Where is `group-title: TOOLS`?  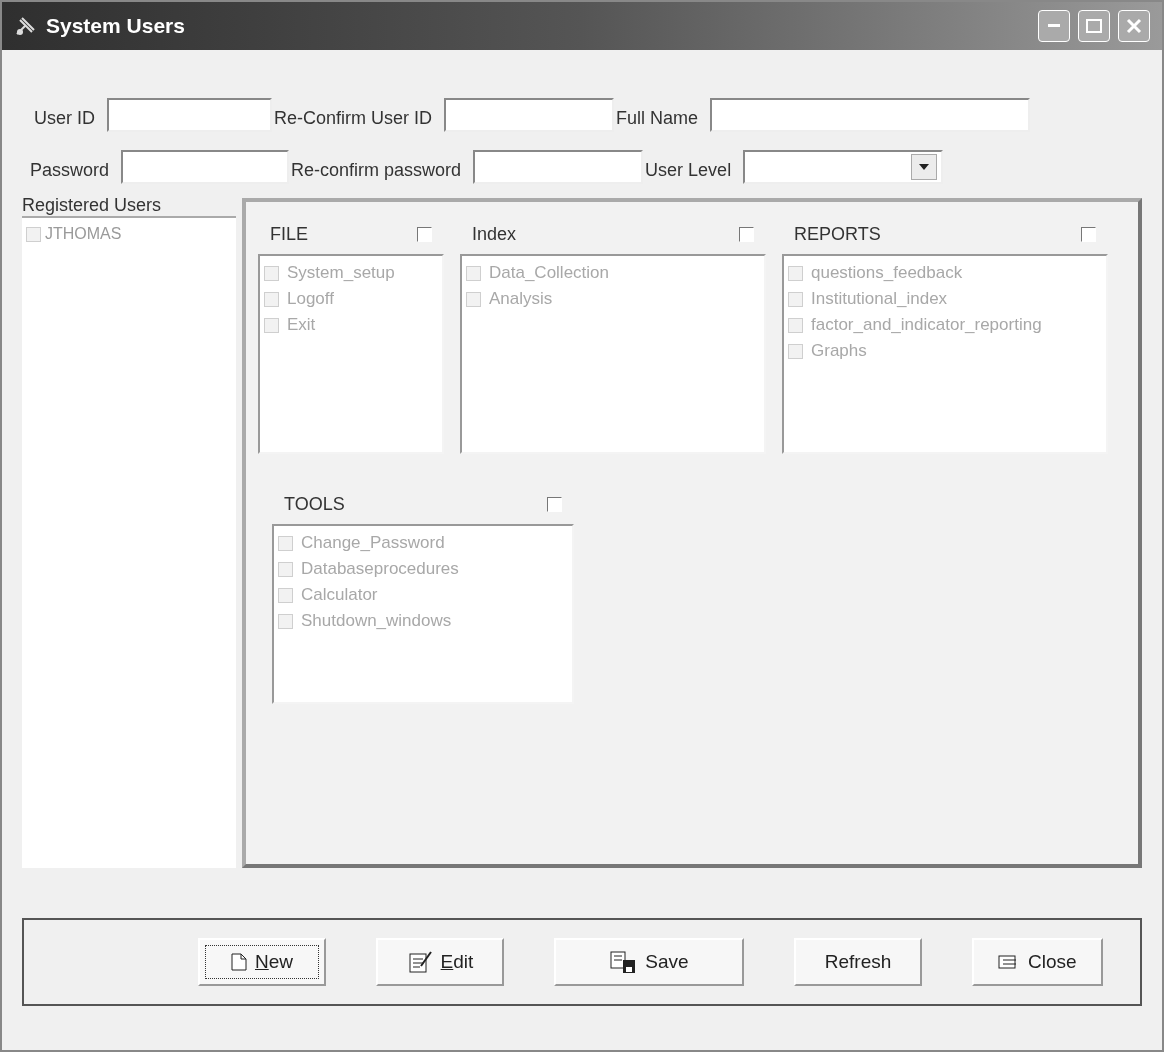
group-title: TOOLS is located at coordinates (314, 504).